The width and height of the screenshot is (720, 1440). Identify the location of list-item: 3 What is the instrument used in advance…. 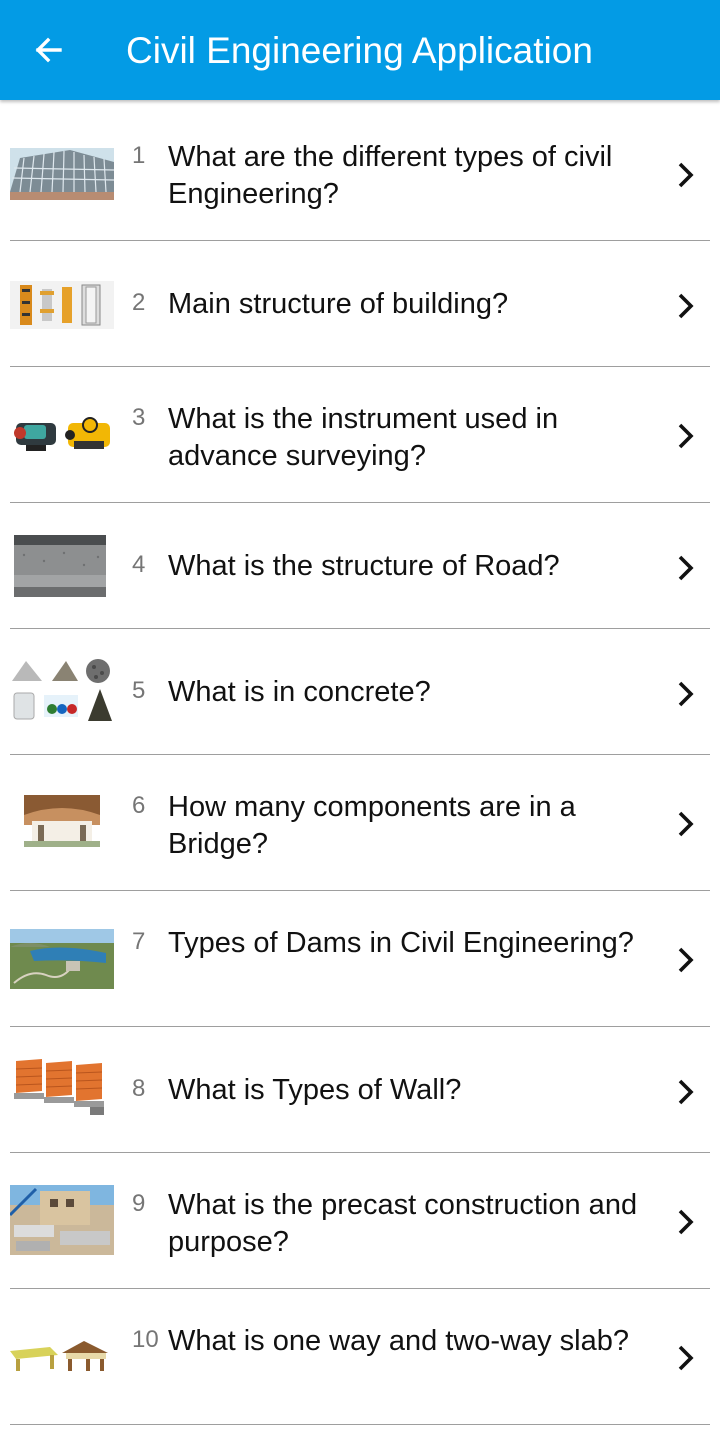
(360, 435).